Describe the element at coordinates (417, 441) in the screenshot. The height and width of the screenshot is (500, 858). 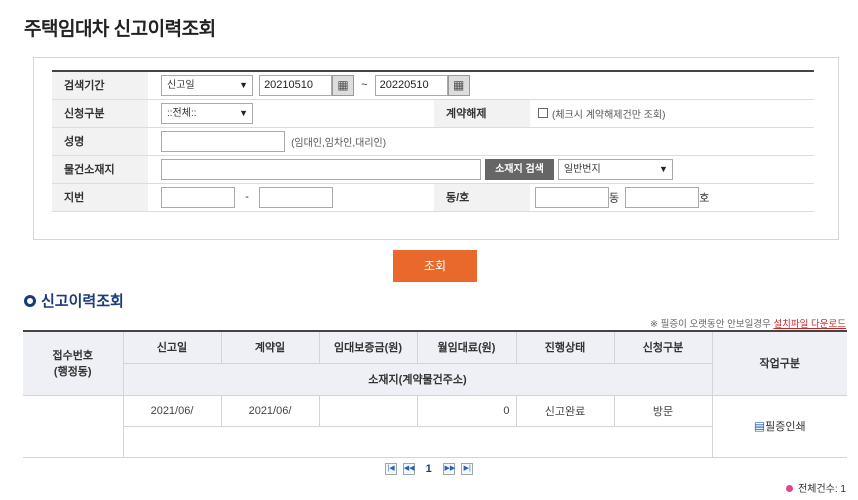
I see `cell-address` at that location.